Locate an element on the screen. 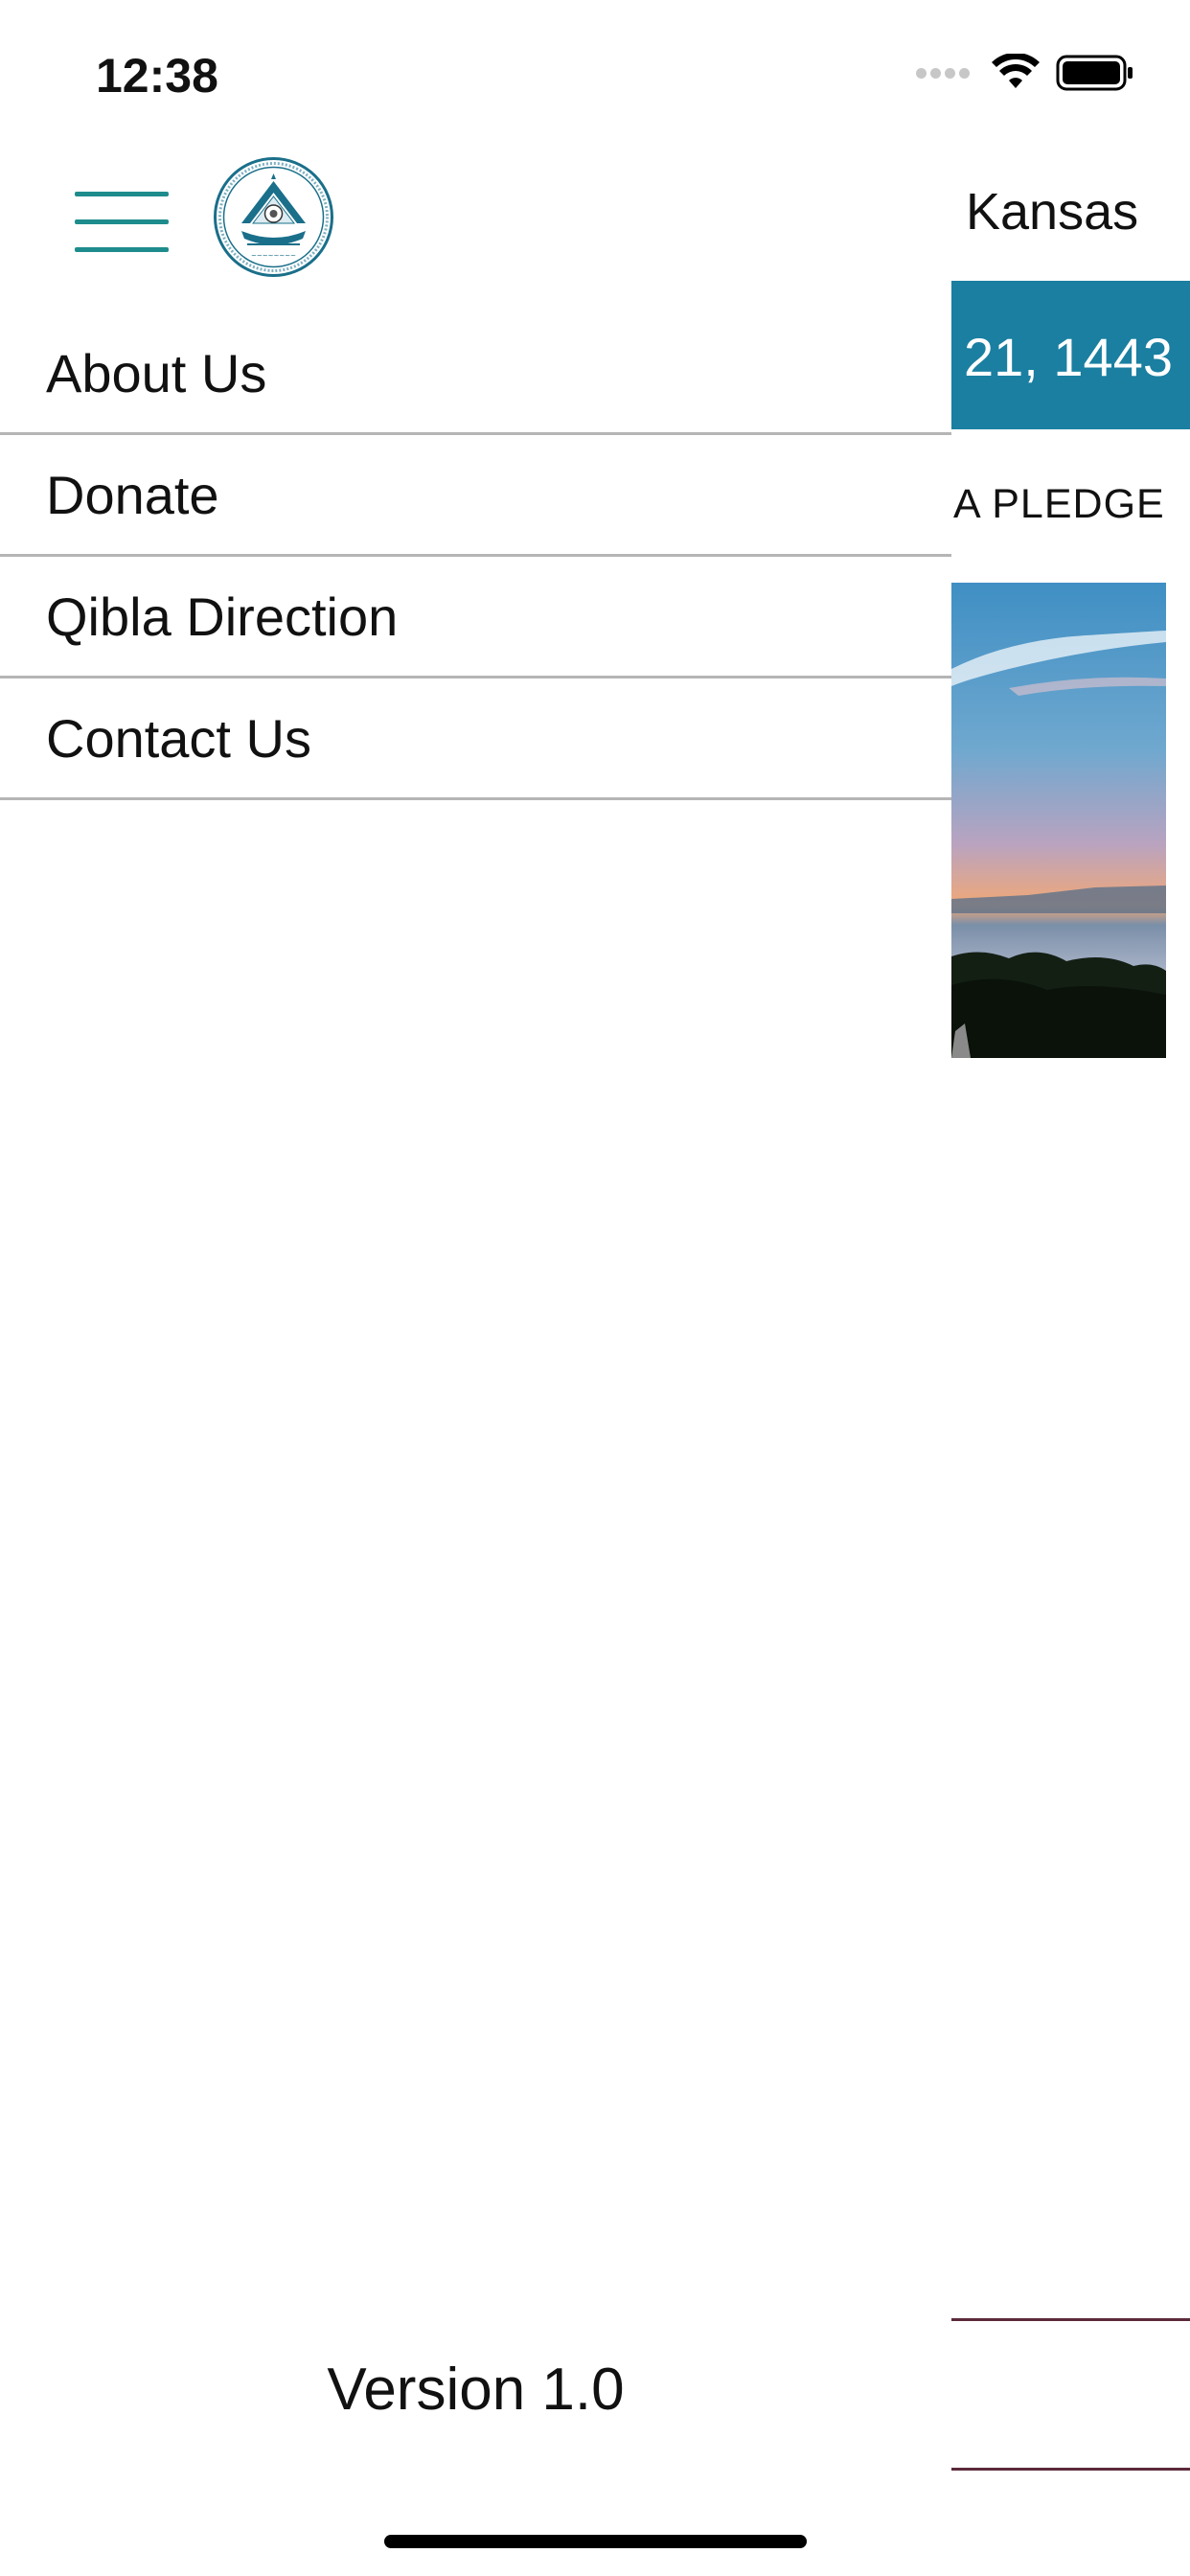 The height and width of the screenshot is (2576, 1190). cellular-signal-icon is located at coordinates (945, 73).